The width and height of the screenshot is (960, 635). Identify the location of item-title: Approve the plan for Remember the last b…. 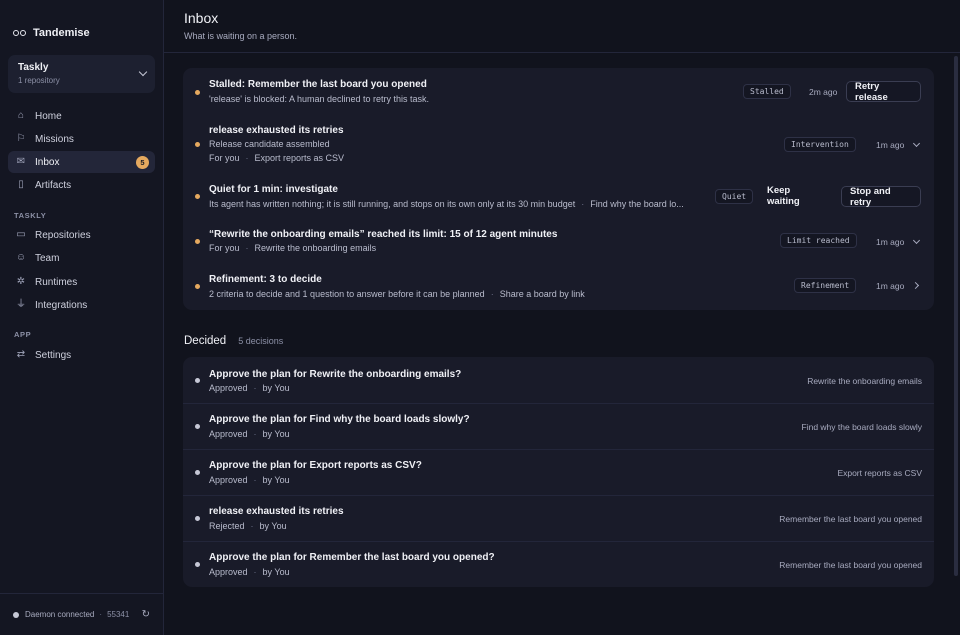
(352, 557).